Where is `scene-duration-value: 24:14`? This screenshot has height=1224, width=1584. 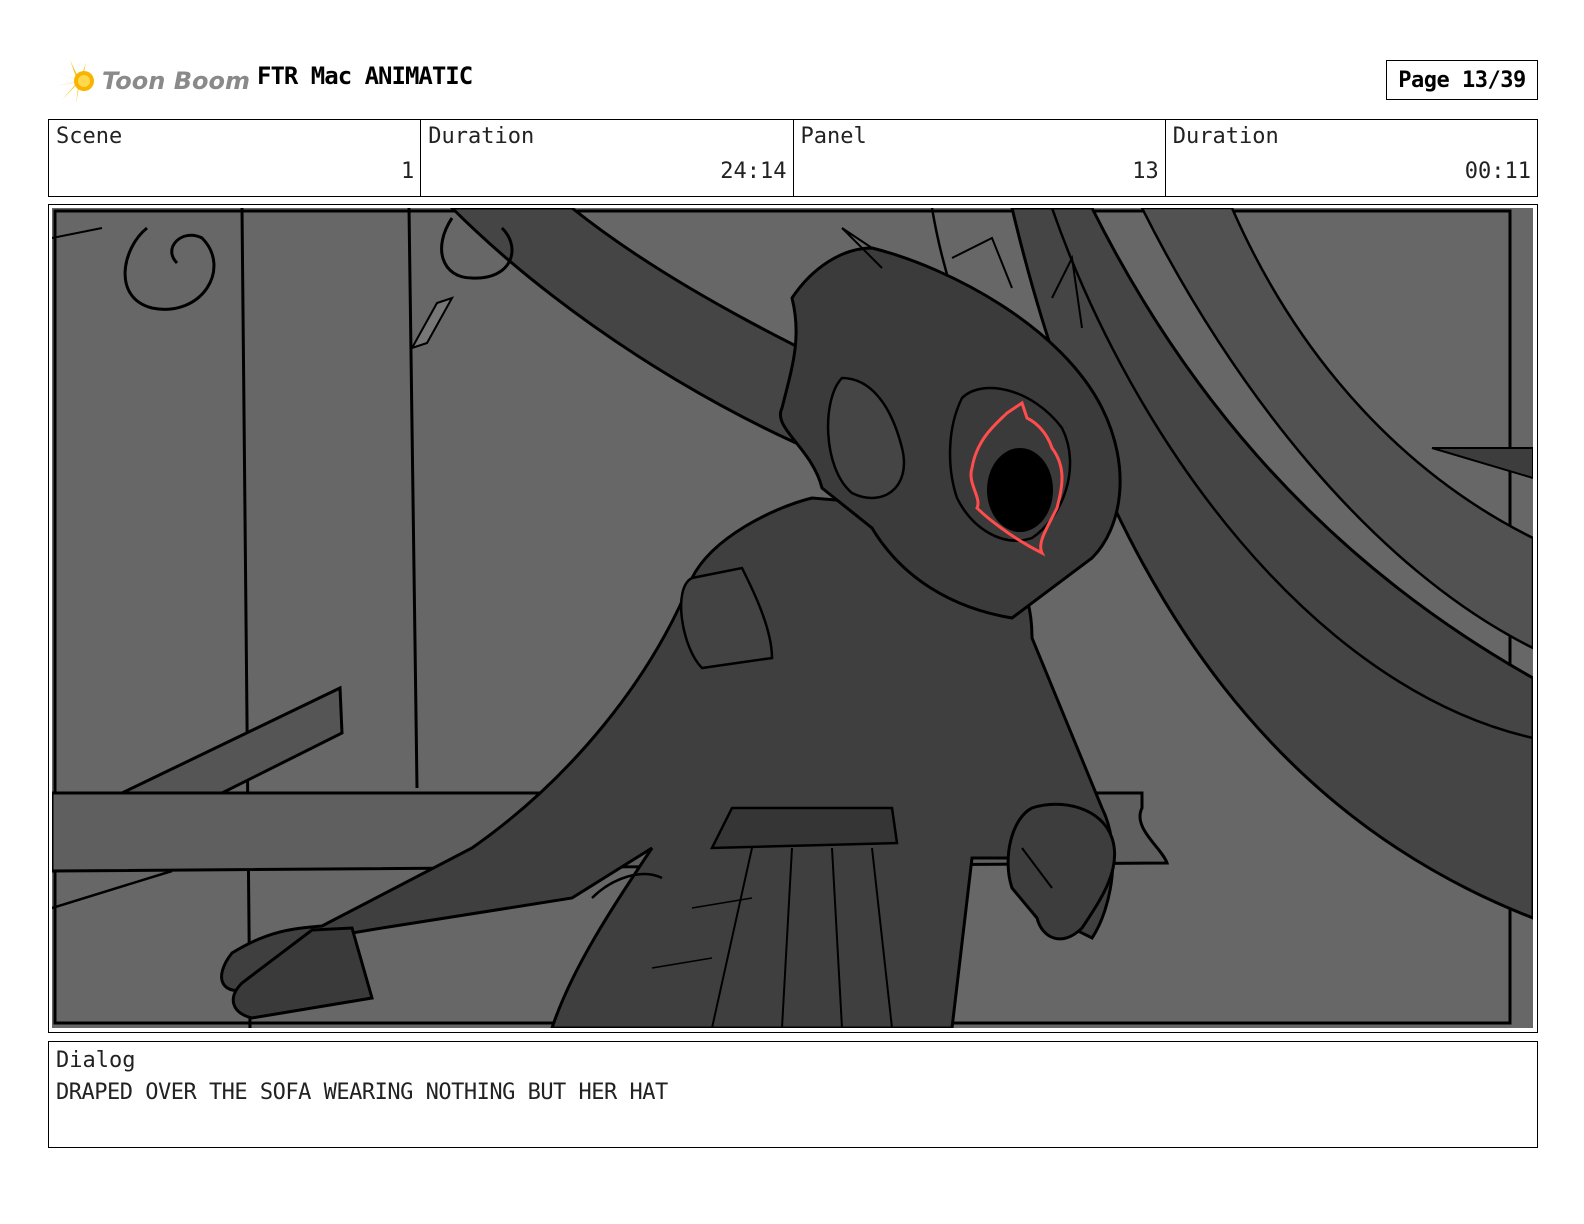
scene-duration-value: 24:14 is located at coordinates (753, 171).